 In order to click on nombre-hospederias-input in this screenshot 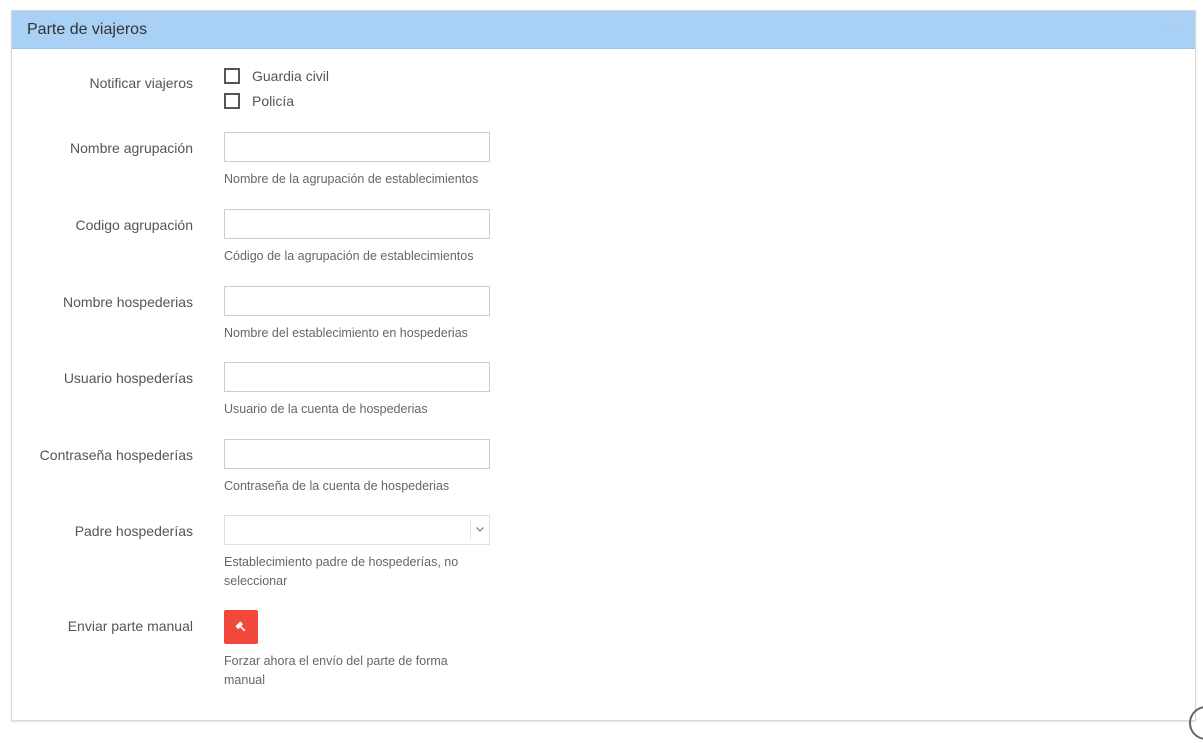, I will do `click(357, 301)`.